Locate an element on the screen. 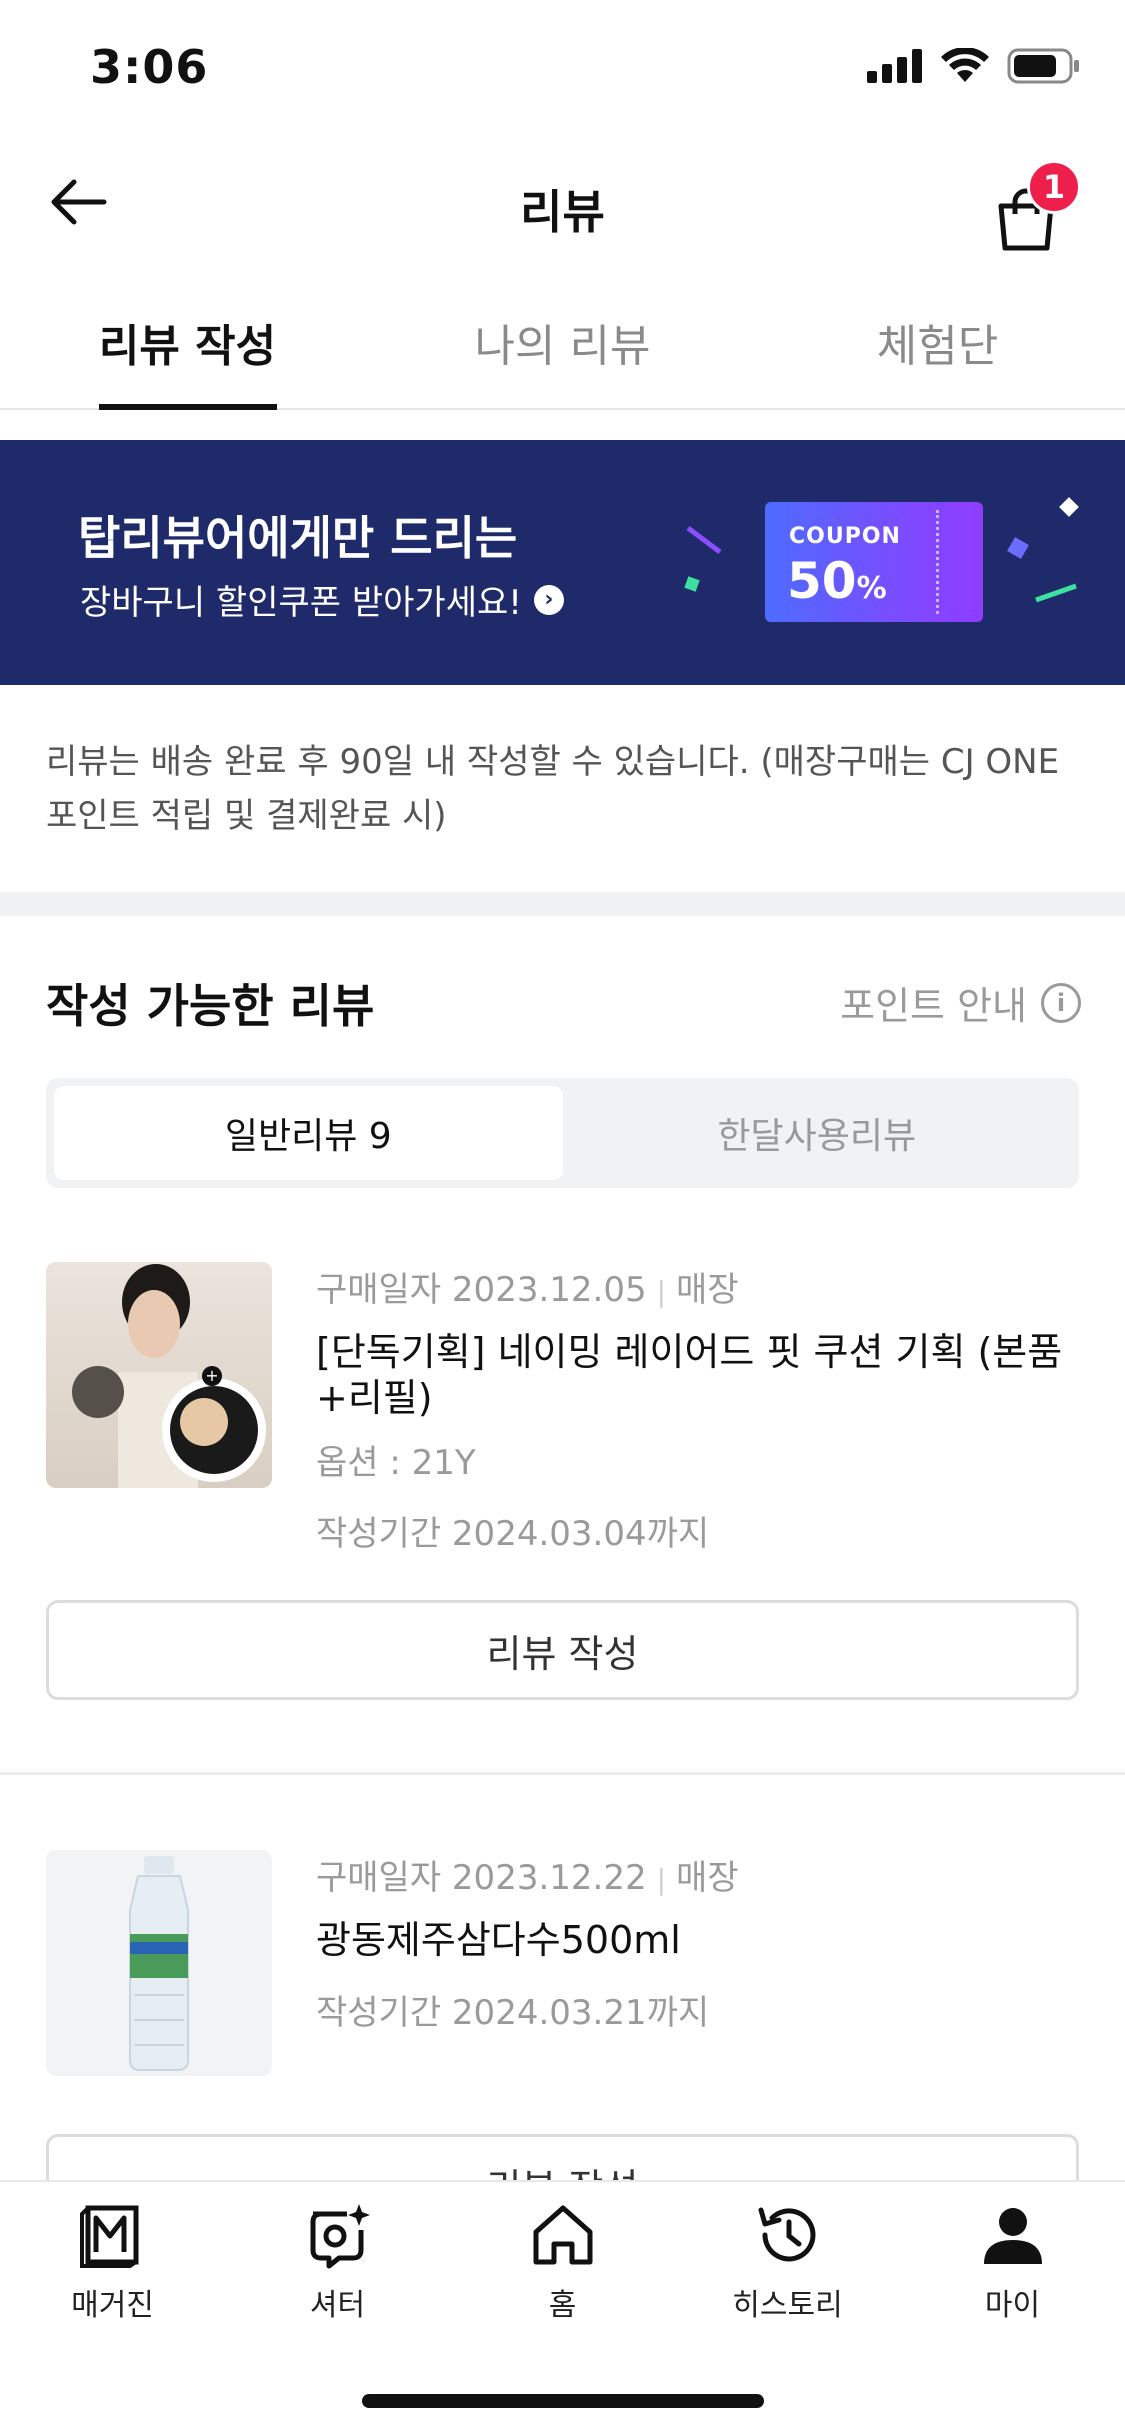 This screenshot has width=1125, height=2436. review-deadline: 작성기간 2024.03.04까지 is located at coordinates (513, 1534).